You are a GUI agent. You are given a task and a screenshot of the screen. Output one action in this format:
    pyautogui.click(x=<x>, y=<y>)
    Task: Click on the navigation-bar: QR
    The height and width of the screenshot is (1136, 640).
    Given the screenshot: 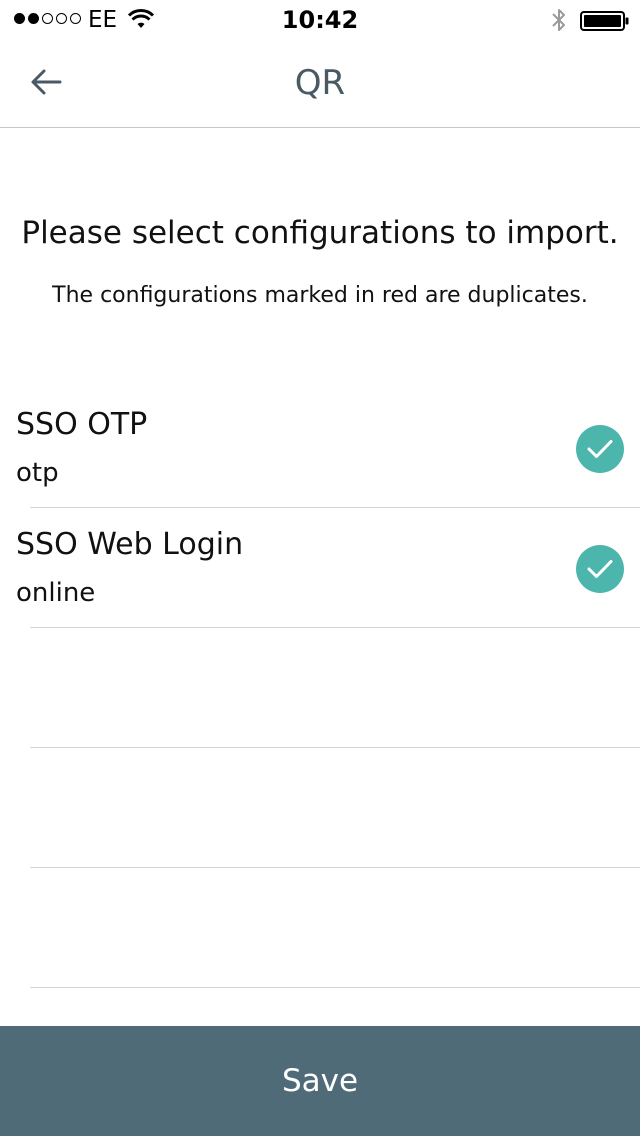 What is the action you would take?
    pyautogui.click(x=320, y=84)
    